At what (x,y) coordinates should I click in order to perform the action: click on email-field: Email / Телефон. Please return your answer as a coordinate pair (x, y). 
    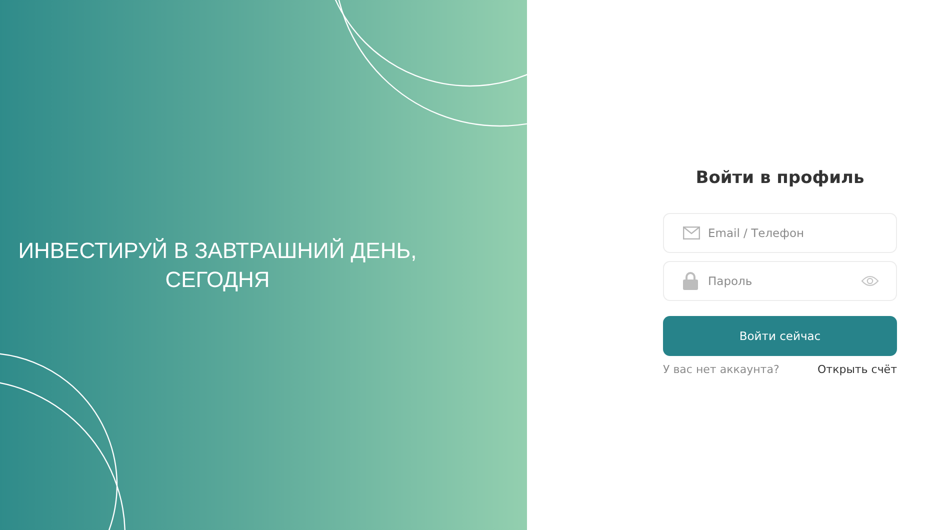
    Looking at the image, I should click on (780, 233).